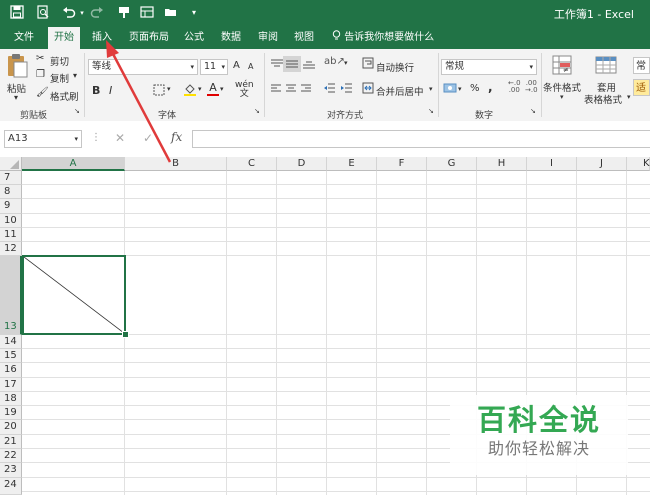 Image resolution: width=650 pixels, height=495 pixels. What do you see at coordinates (538, 420) in the screenshot?
I see `watermark-title: 百科全说` at bounding box center [538, 420].